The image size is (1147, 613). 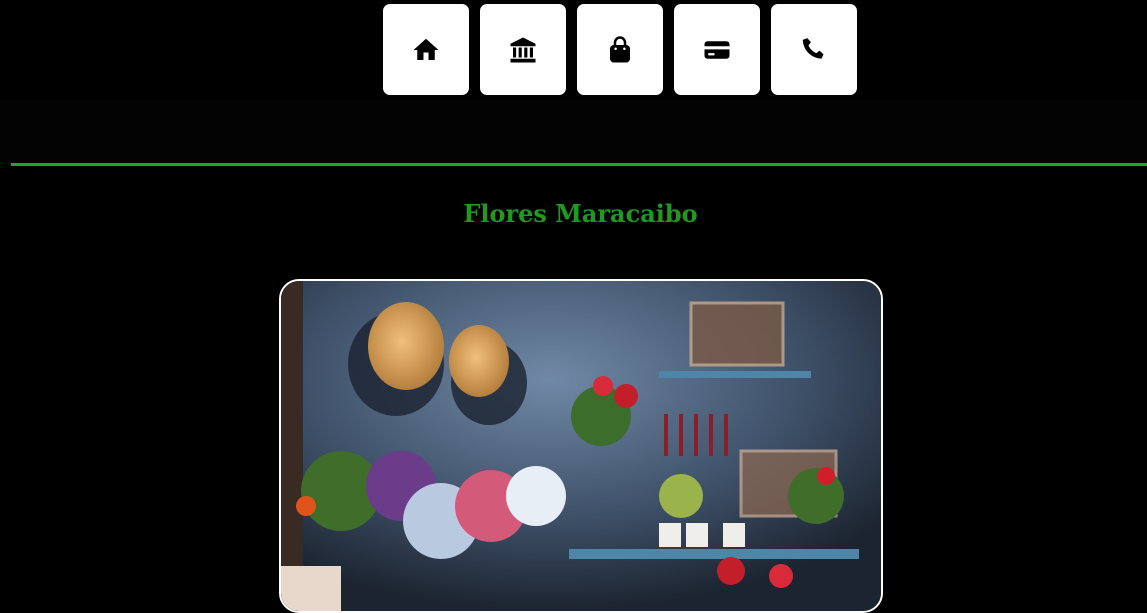 What do you see at coordinates (580, 213) in the screenshot?
I see `page-title: Flores Maracaibo` at bounding box center [580, 213].